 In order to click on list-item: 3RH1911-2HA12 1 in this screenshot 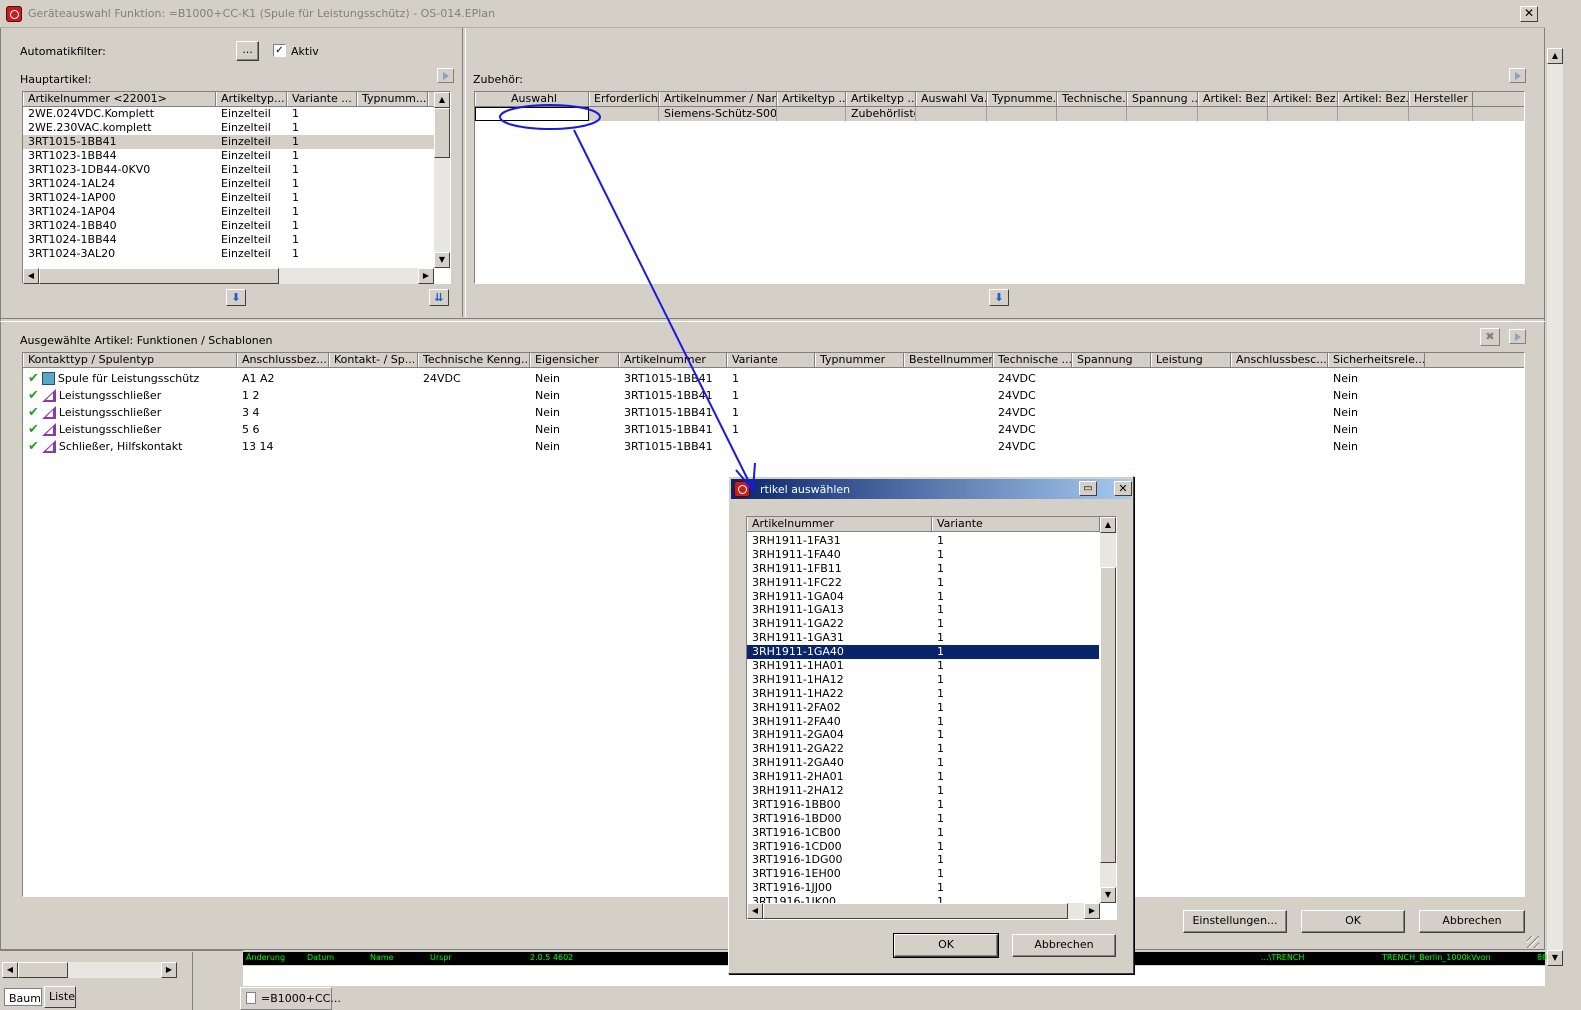, I will do `click(923, 791)`.